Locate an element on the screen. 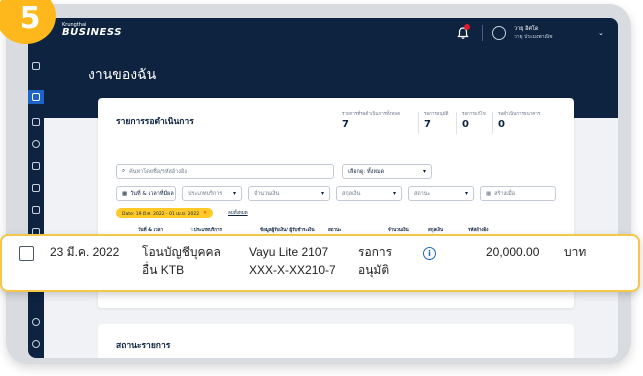 This screenshot has width=643, height=376. stat-total: รายการที่รอดำเนินการทั้งหมด 7 is located at coordinates (371, 121).